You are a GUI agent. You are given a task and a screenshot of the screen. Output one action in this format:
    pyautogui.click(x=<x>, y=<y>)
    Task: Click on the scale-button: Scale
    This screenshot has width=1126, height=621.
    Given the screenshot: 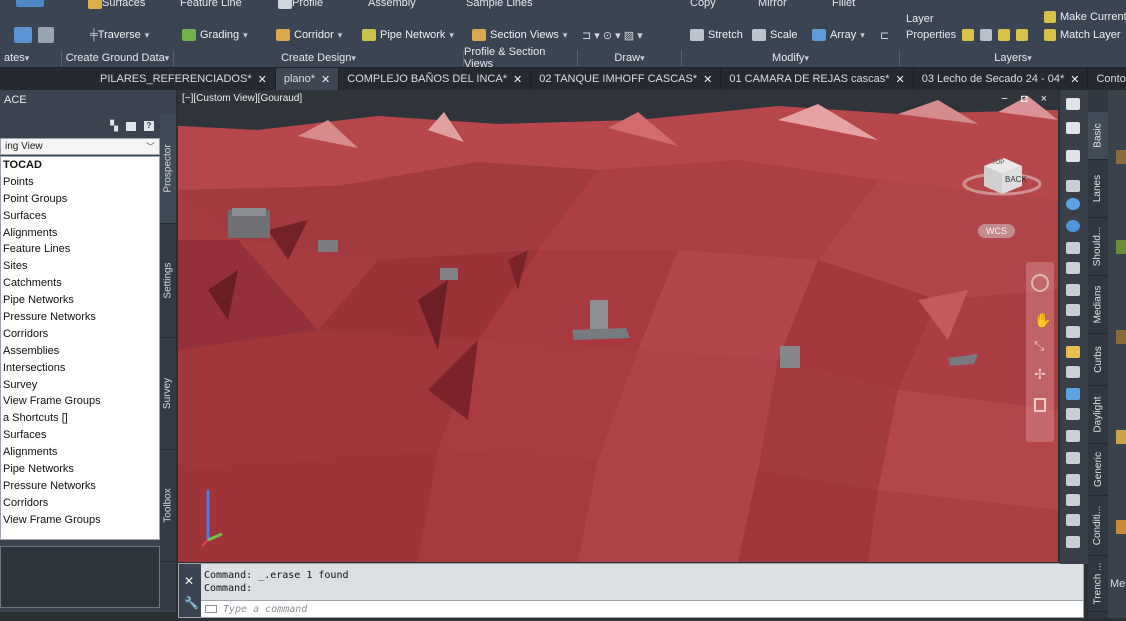 What is the action you would take?
    pyautogui.click(x=775, y=35)
    